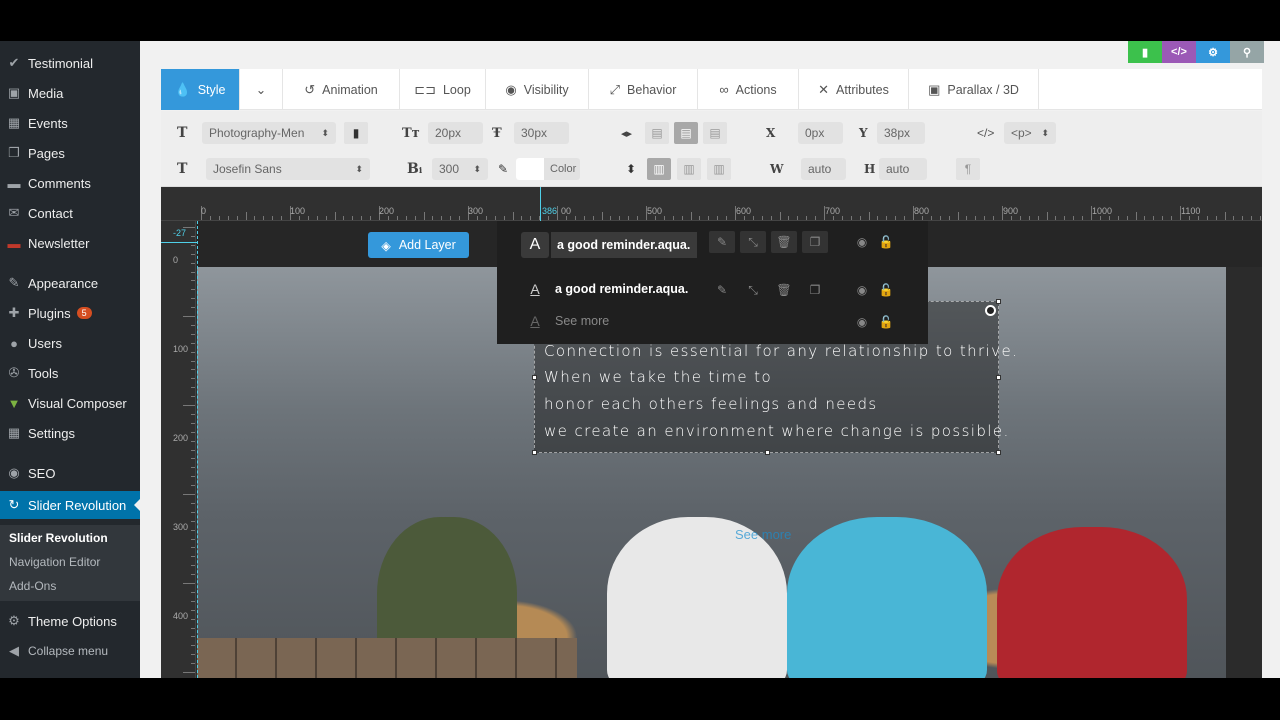  What do you see at coordinates (70, 93) in the screenshot?
I see `sidebar-item-media: ▣ Media` at bounding box center [70, 93].